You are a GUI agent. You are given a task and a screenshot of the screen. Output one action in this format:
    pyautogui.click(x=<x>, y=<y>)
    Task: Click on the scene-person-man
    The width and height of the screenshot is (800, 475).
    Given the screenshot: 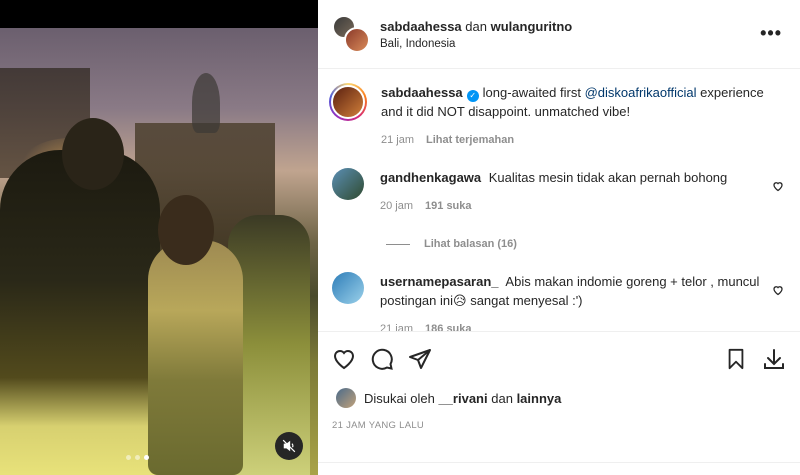 What is the action you would take?
    pyautogui.click(x=80, y=312)
    